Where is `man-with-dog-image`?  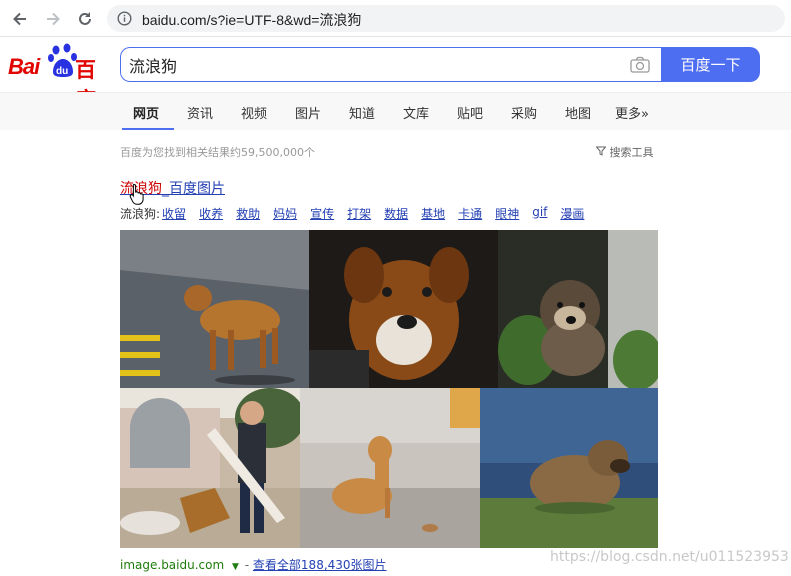 man-with-dog-image is located at coordinates (210, 468).